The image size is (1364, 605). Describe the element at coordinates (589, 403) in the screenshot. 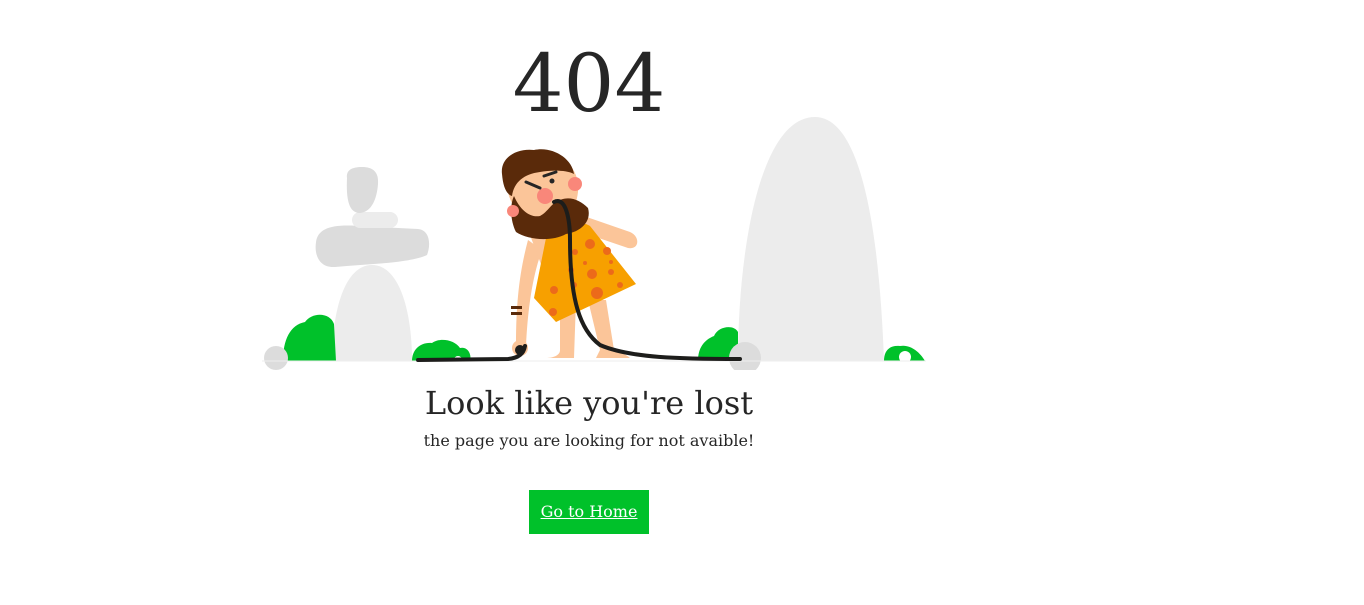

I see `headline: Look like you're lost` at that location.